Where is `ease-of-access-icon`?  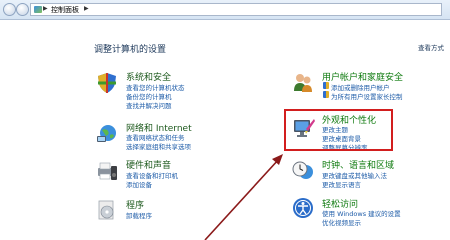 ease-of-access-icon is located at coordinates (303, 208).